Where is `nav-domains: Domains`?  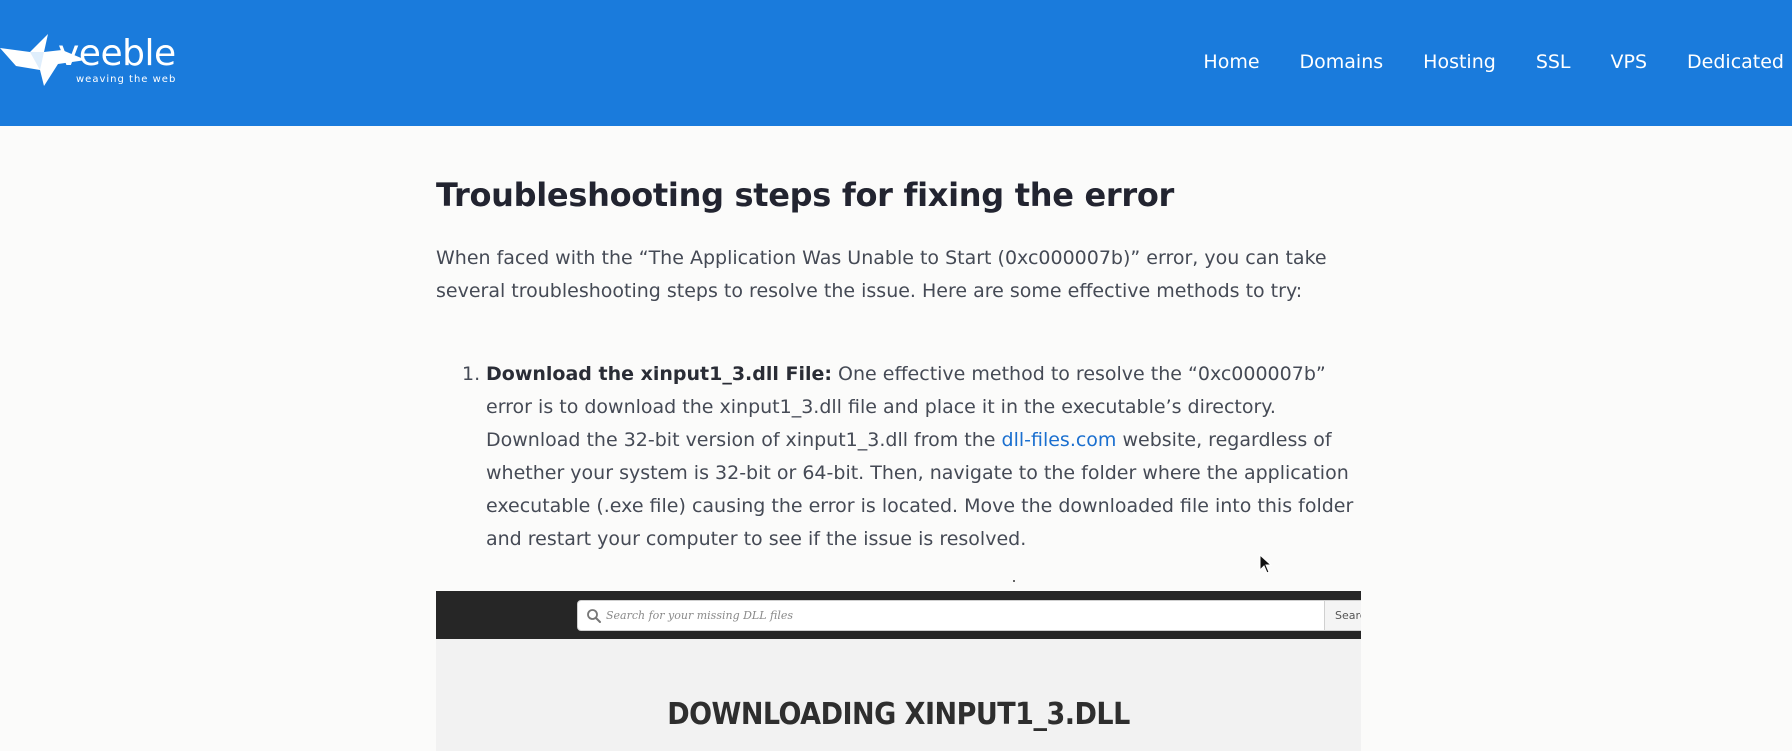 nav-domains: Domains is located at coordinates (1322, 62).